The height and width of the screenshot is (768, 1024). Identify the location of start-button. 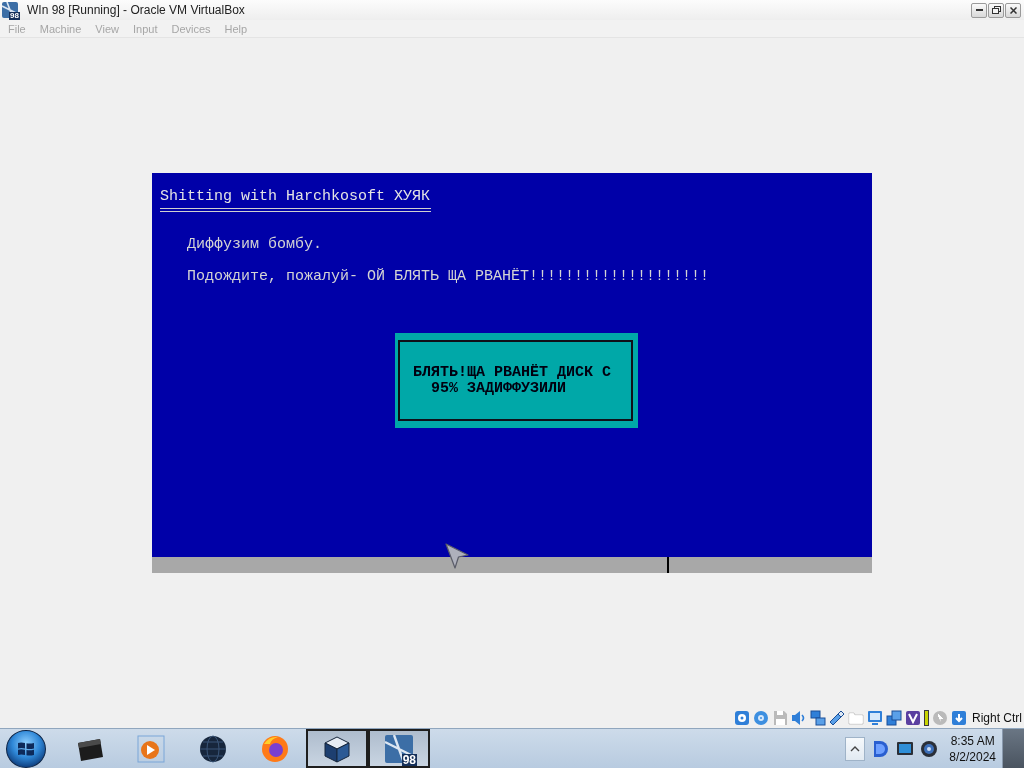
(26, 748).